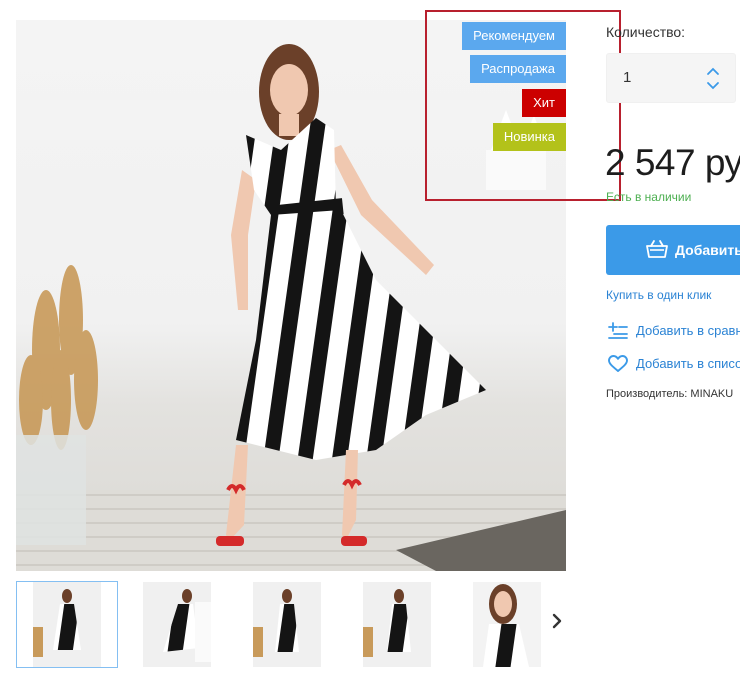 Image resolution: width=740 pixels, height=687 pixels. Describe the element at coordinates (688, 330) in the screenshot. I see `add-to-compare-label: Добавить в сравн` at that location.